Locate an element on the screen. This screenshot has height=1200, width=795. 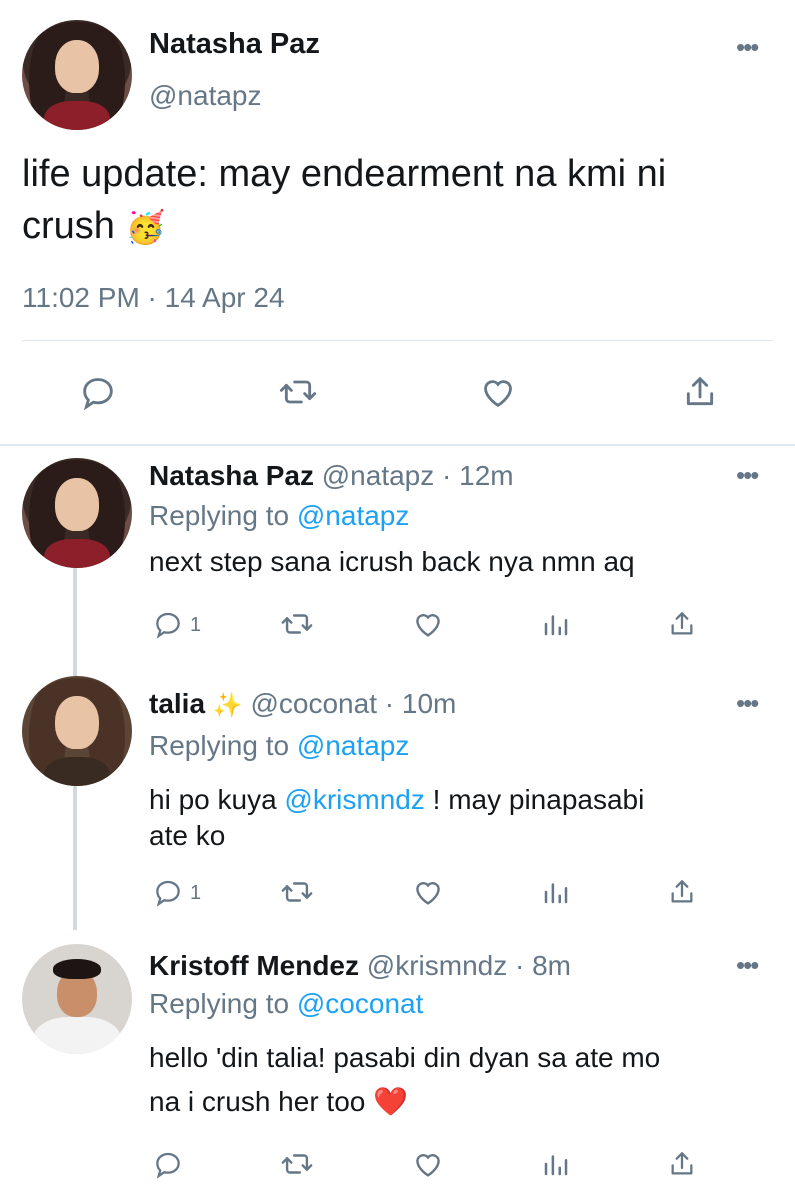
reply1-share-icon is located at coordinates (682, 624).